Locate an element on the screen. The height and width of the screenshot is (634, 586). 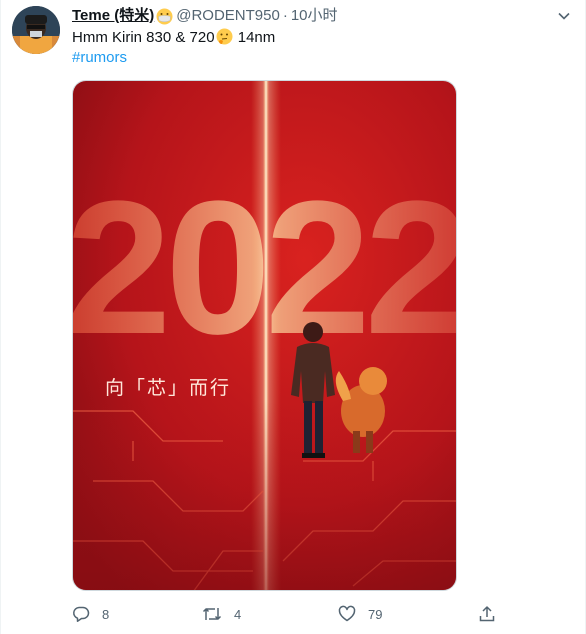
retweet-button: 4 is located at coordinates (221, 614).